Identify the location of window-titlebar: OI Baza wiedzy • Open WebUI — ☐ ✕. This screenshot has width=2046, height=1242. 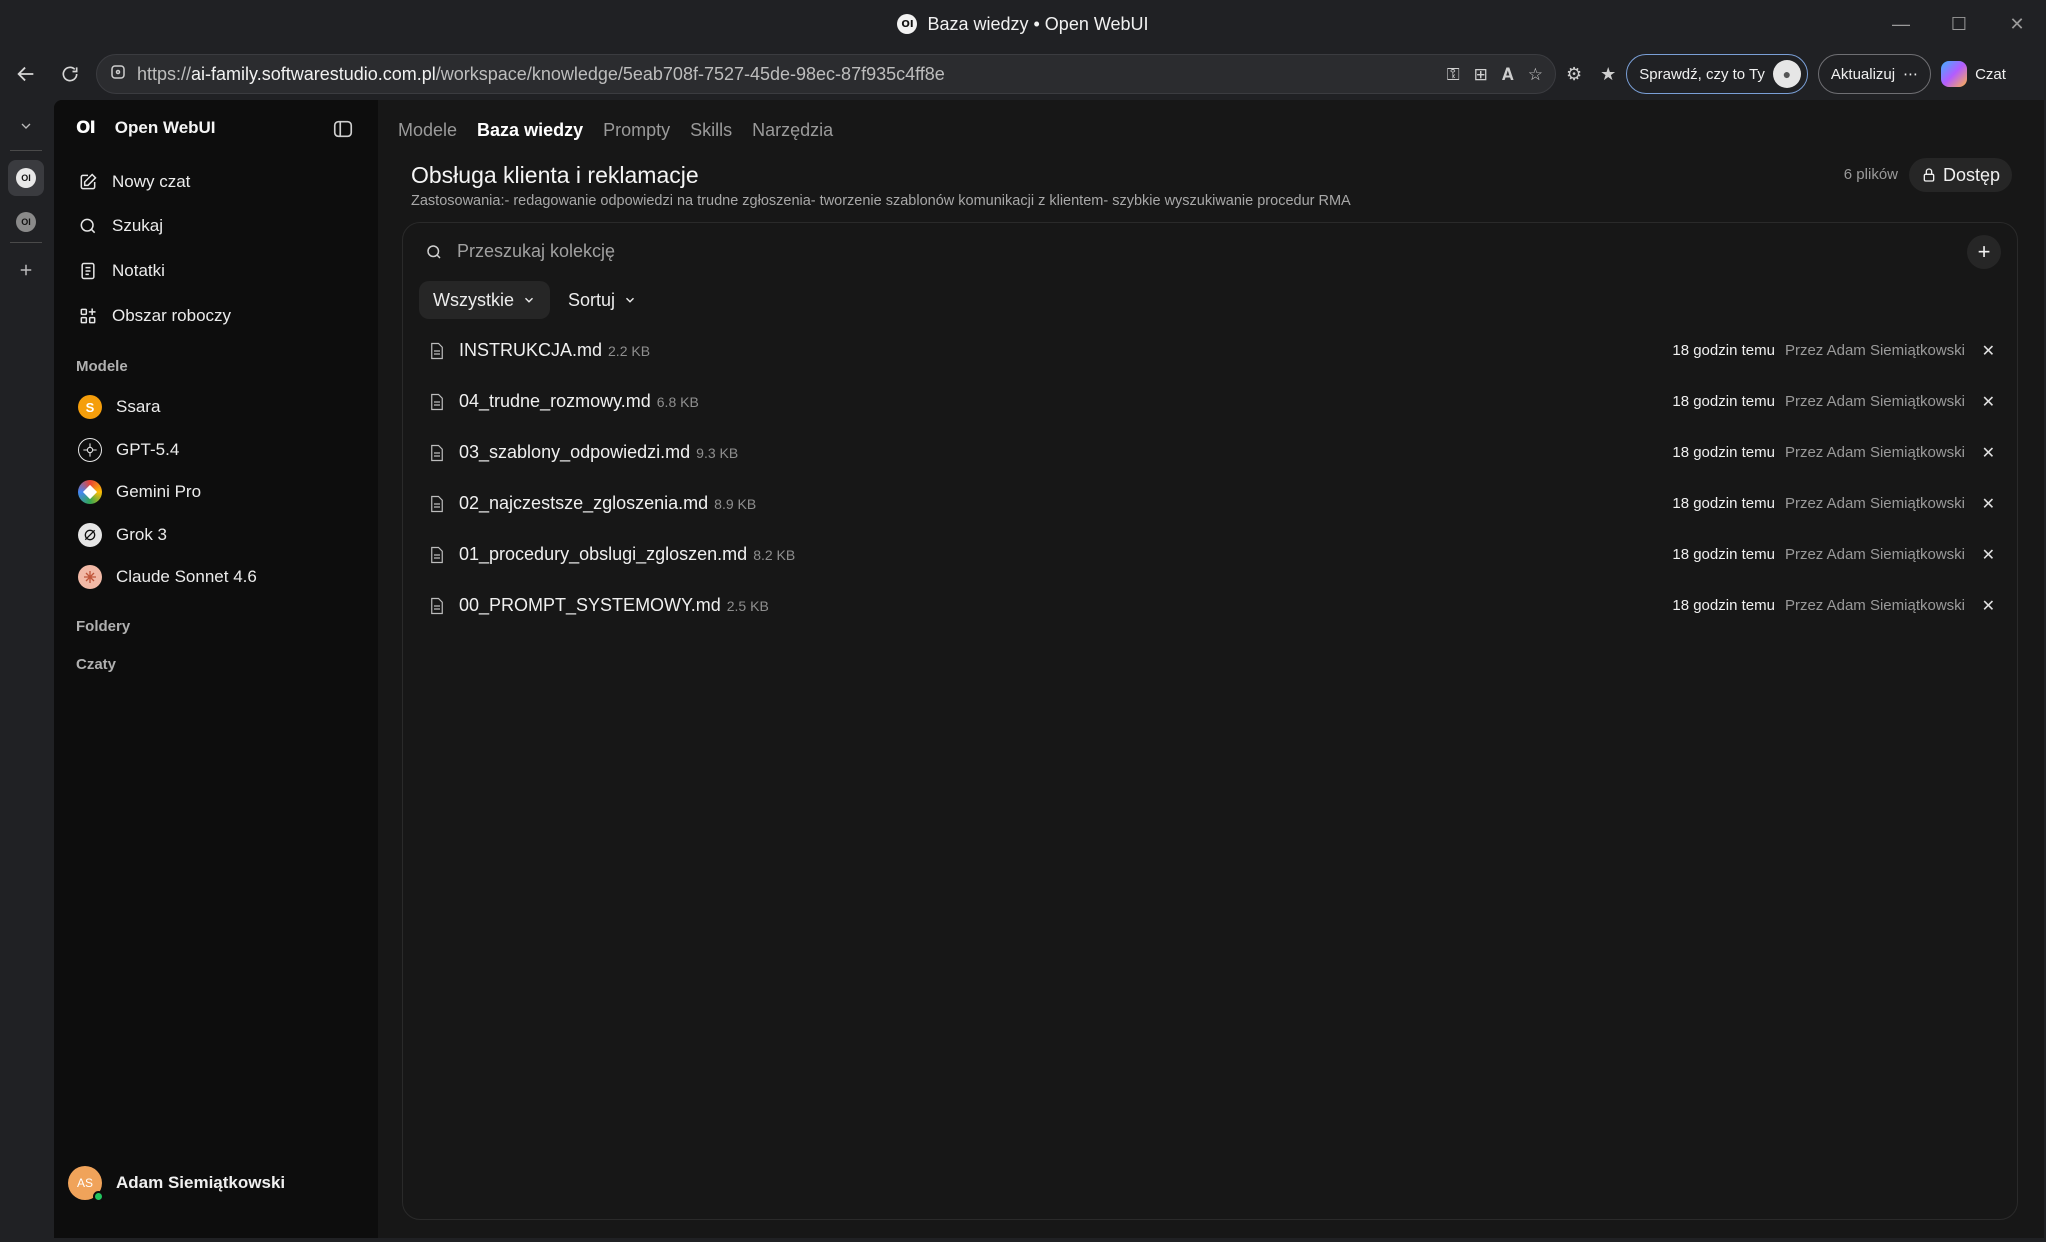
(1023, 24).